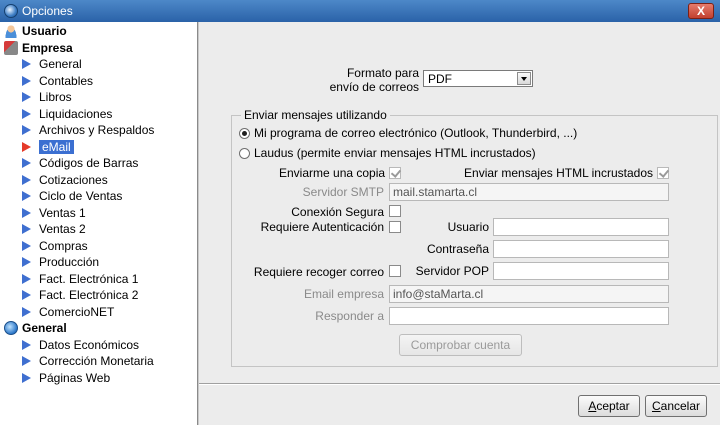  I want to click on pop-label: Servidor POP, so click(452, 271).